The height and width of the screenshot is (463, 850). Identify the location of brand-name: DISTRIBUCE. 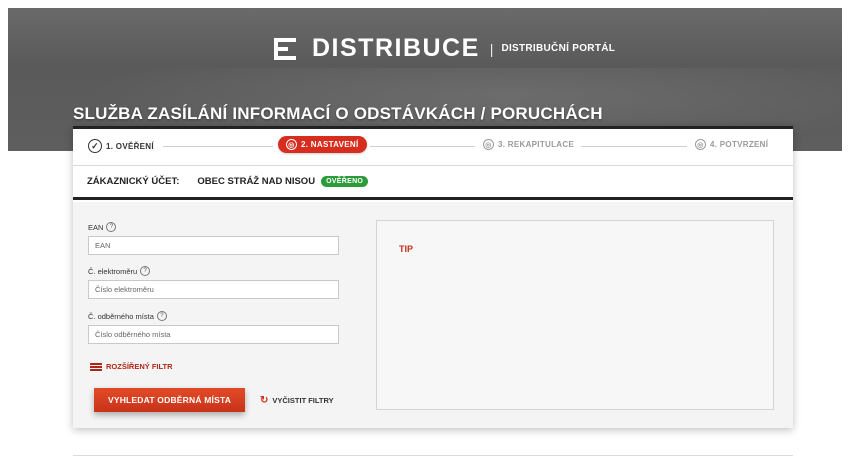
(396, 48).